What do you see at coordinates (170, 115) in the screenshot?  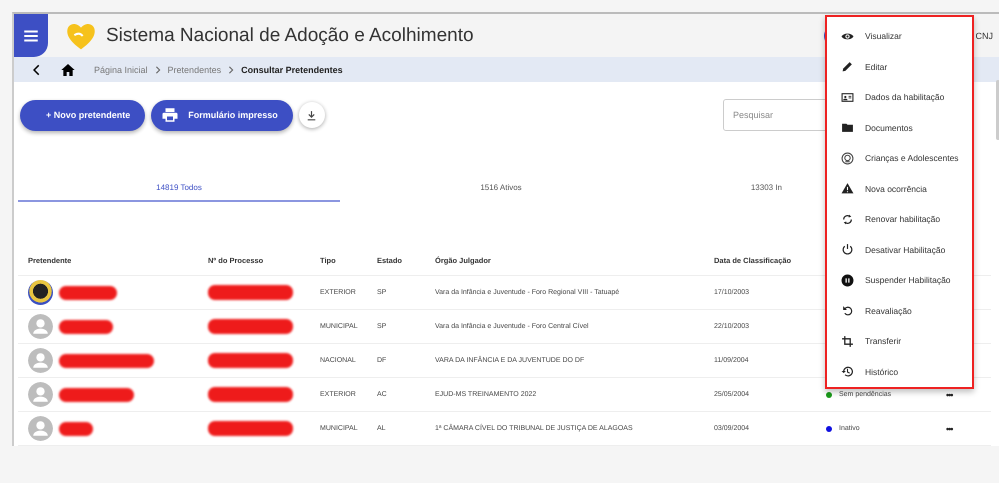 I see `printer-icon` at bounding box center [170, 115].